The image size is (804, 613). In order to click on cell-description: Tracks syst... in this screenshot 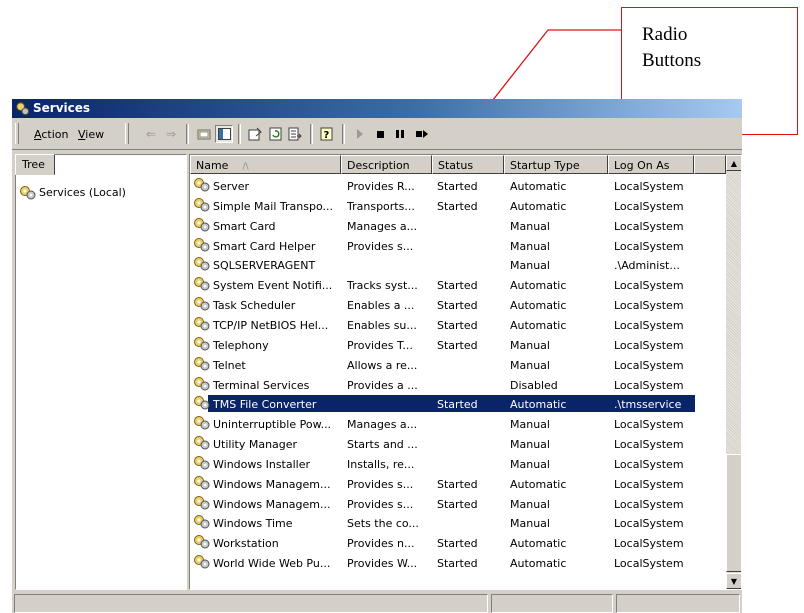, I will do `click(382, 286)`.